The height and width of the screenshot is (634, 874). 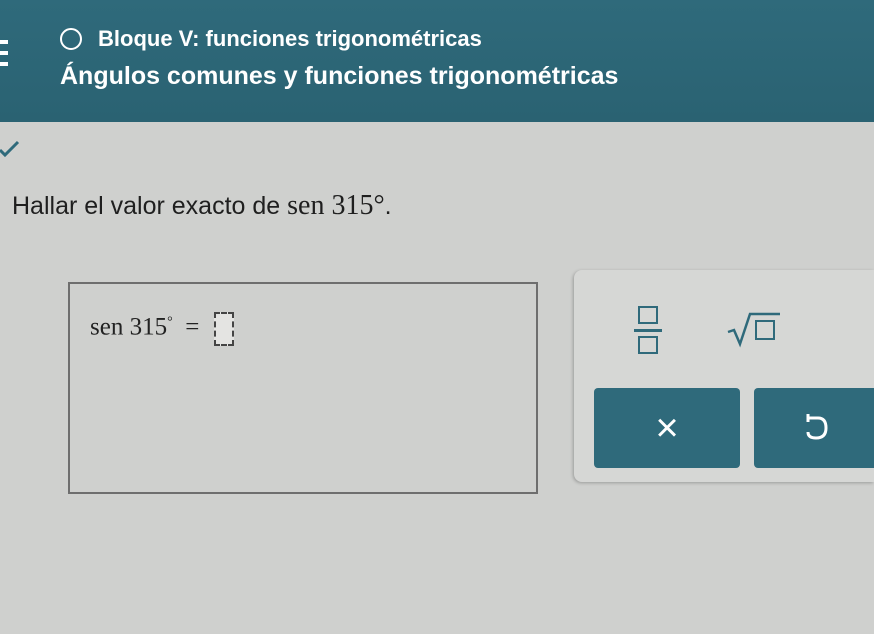 I want to click on answer-func: sen, so click(x=107, y=327).